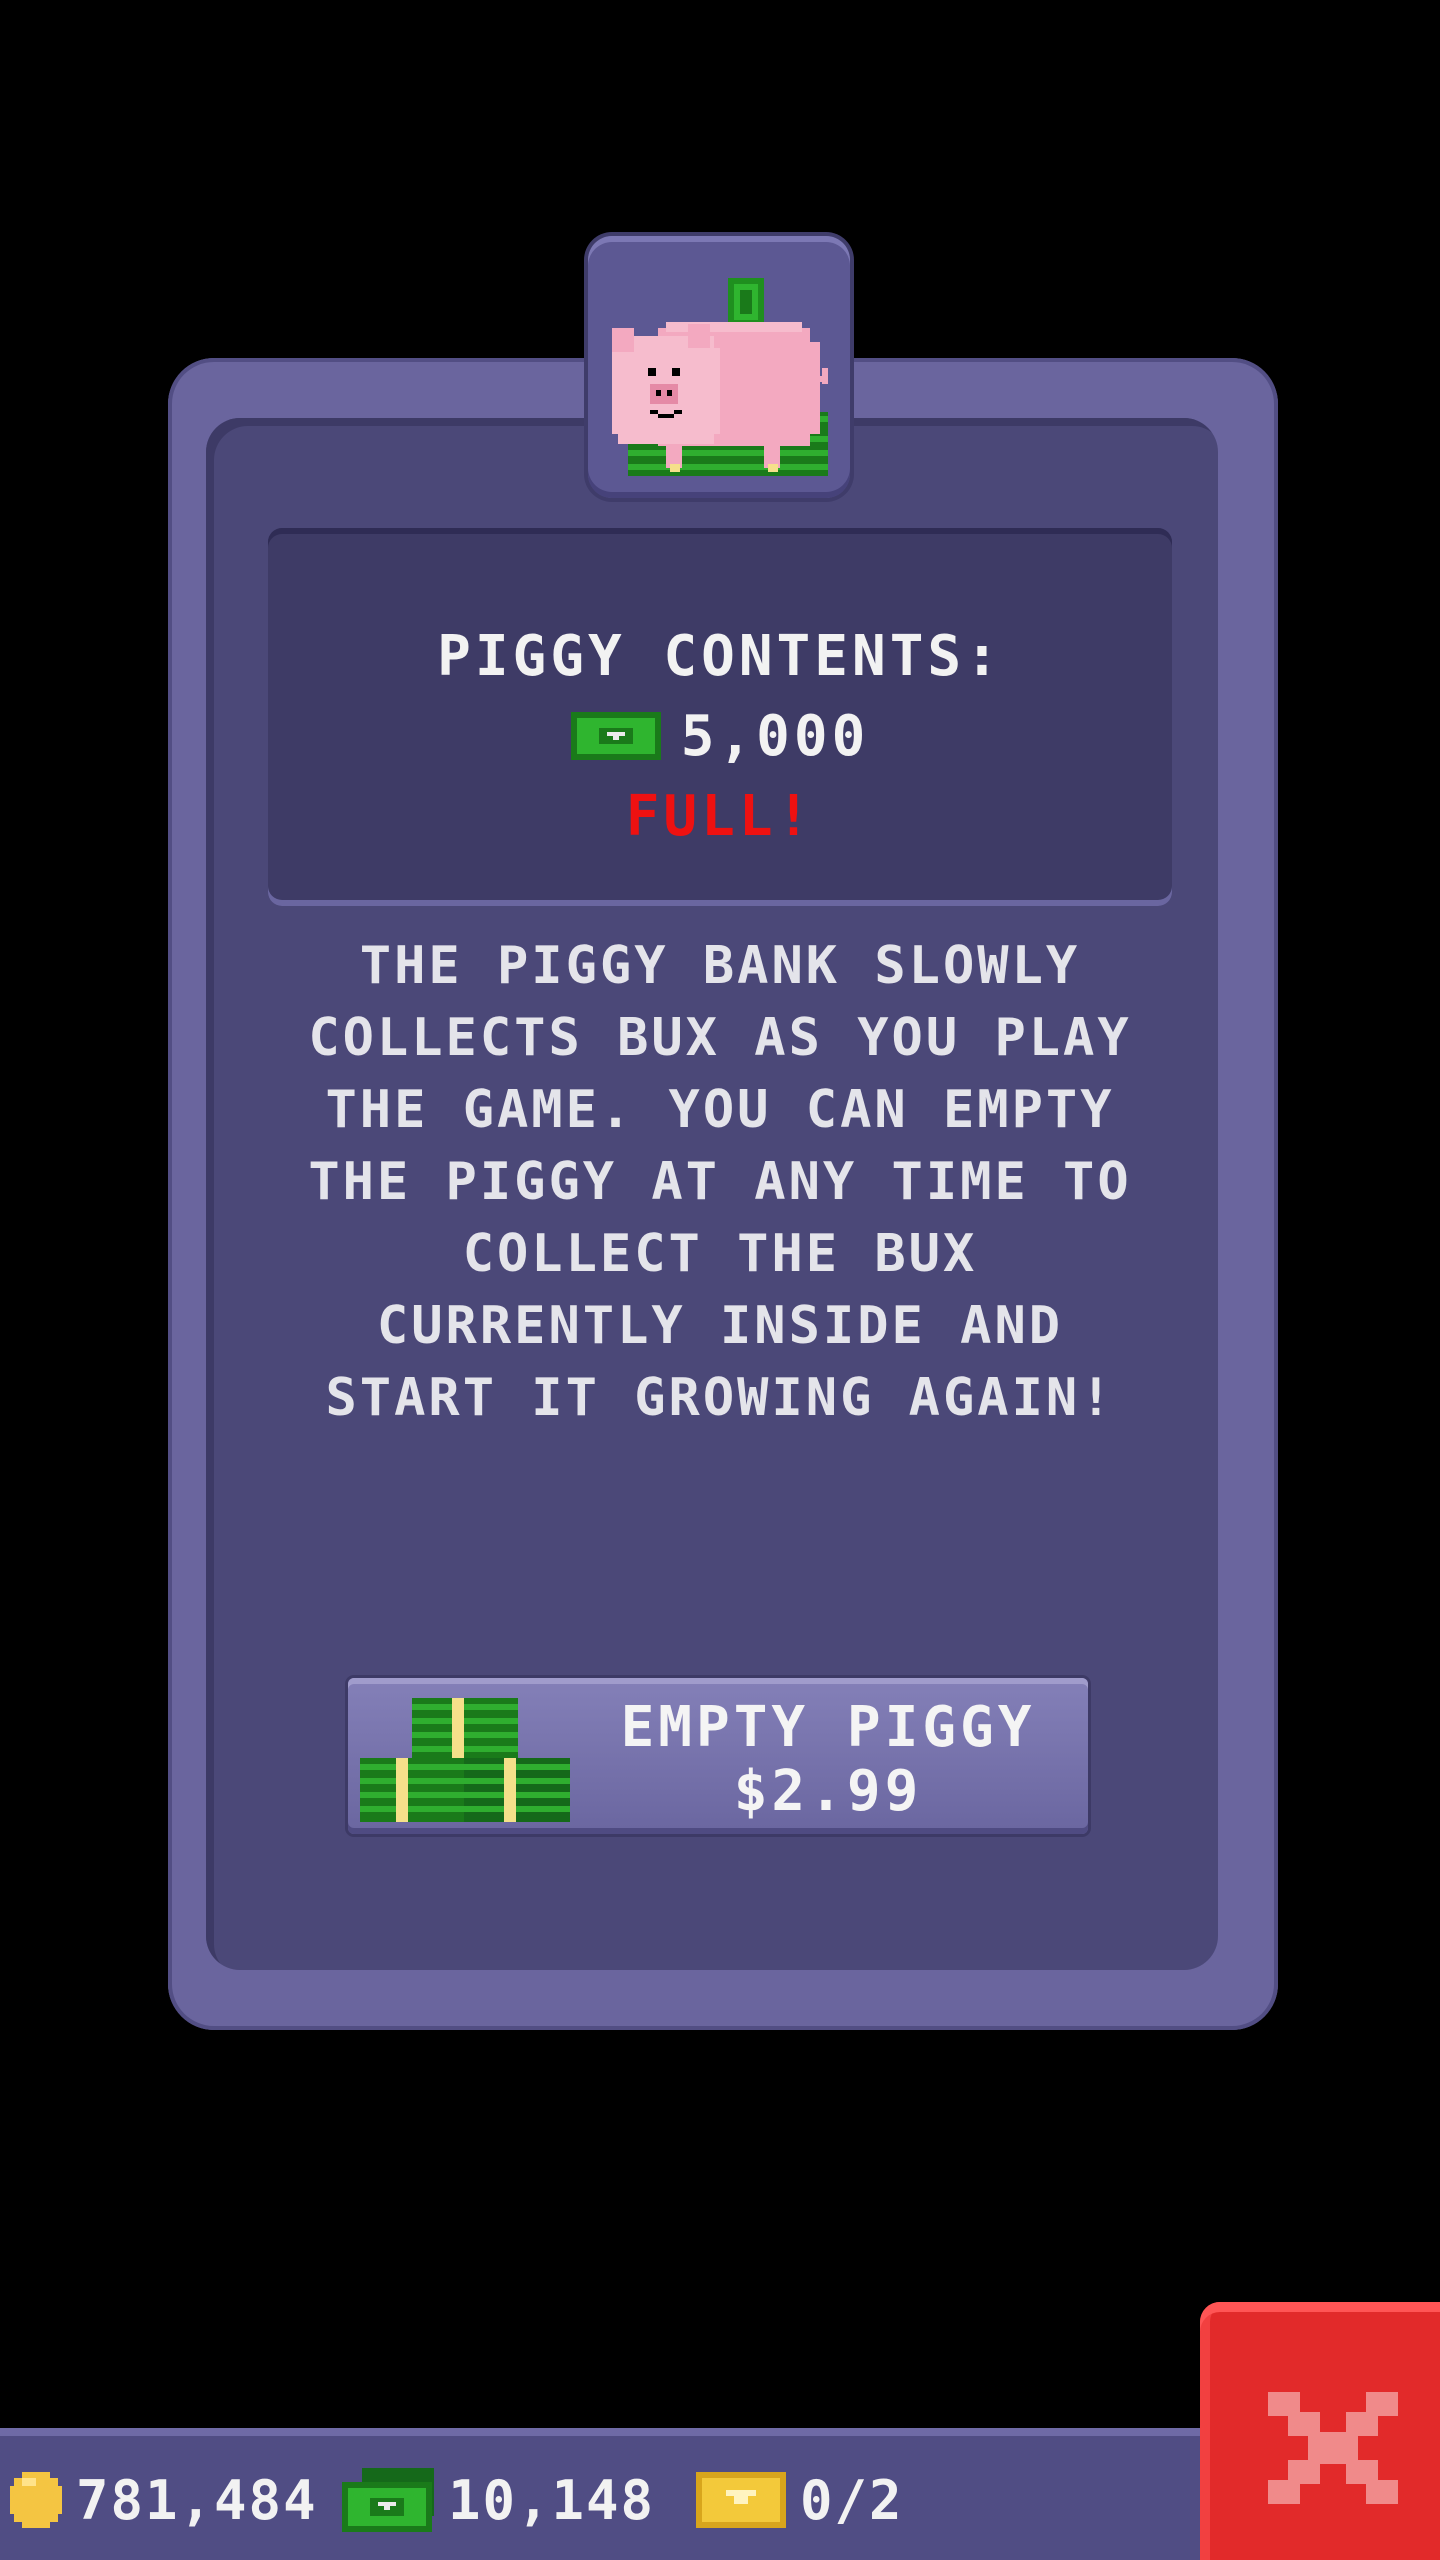  What do you see at coordinates (720, 816) in the screenshot?
I see `piggy-full-status: FULL!` at bounding box center [720, 816].